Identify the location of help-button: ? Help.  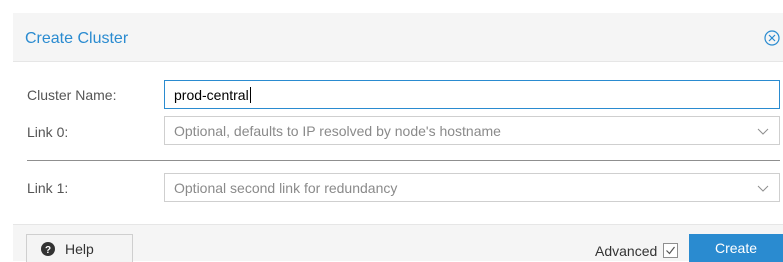
(79, 248).